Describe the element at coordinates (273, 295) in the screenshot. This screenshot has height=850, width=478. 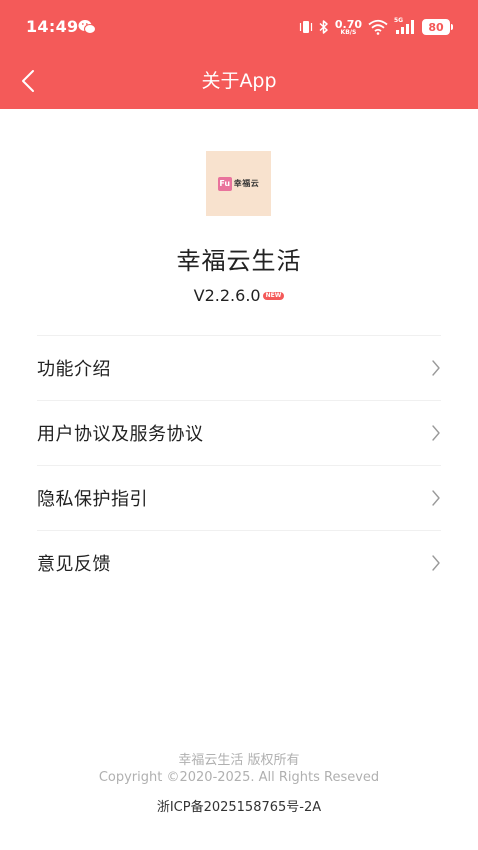
I see `new-badge: NEW` at that location.